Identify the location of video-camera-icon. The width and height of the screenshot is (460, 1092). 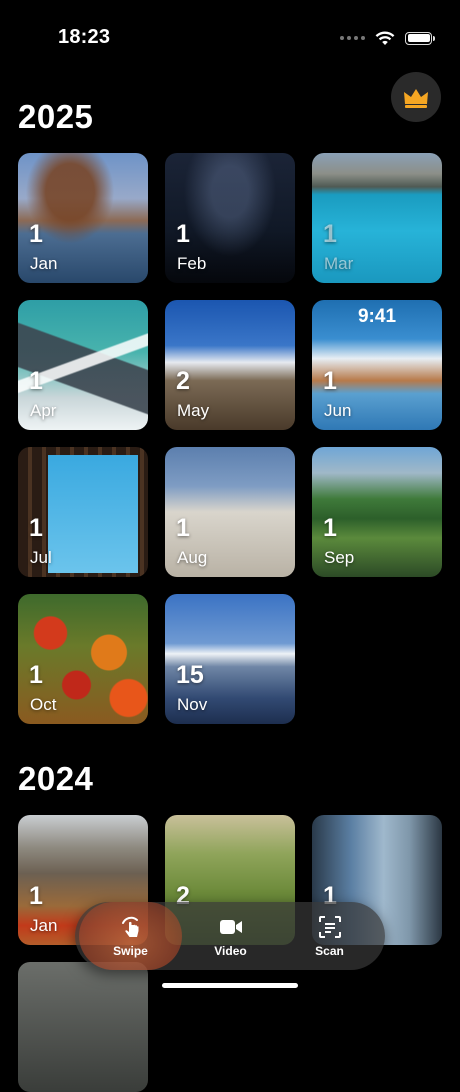
(230, 927).